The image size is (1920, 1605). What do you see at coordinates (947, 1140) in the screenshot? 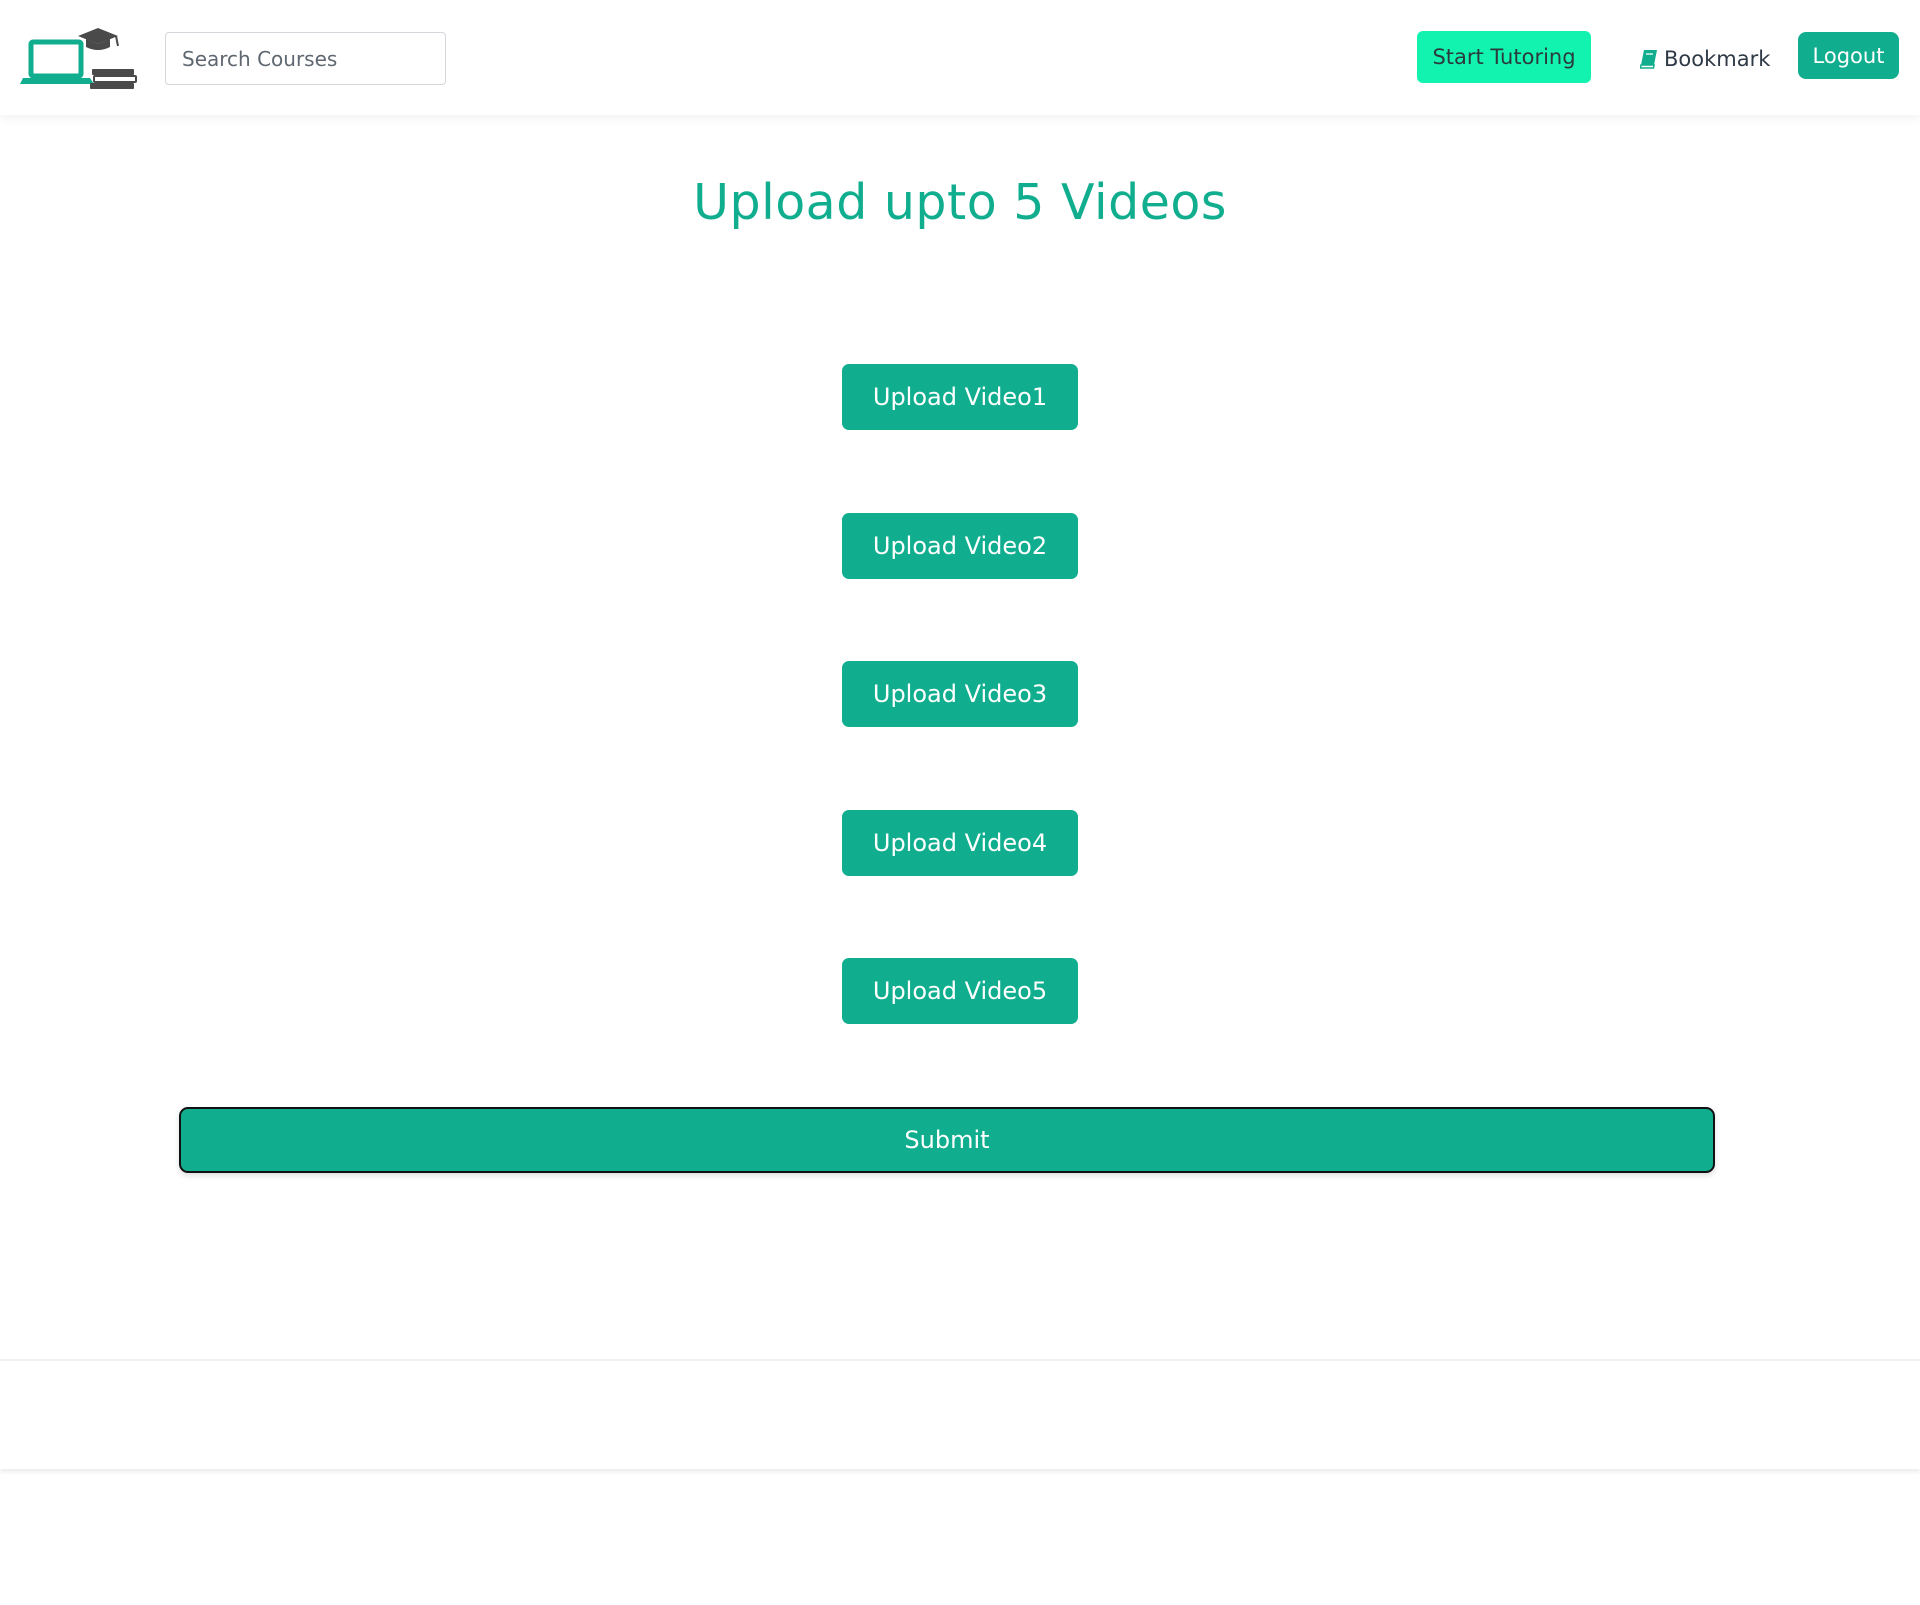
I see `submit-button: Submit` at bounding box center [947, 1140].